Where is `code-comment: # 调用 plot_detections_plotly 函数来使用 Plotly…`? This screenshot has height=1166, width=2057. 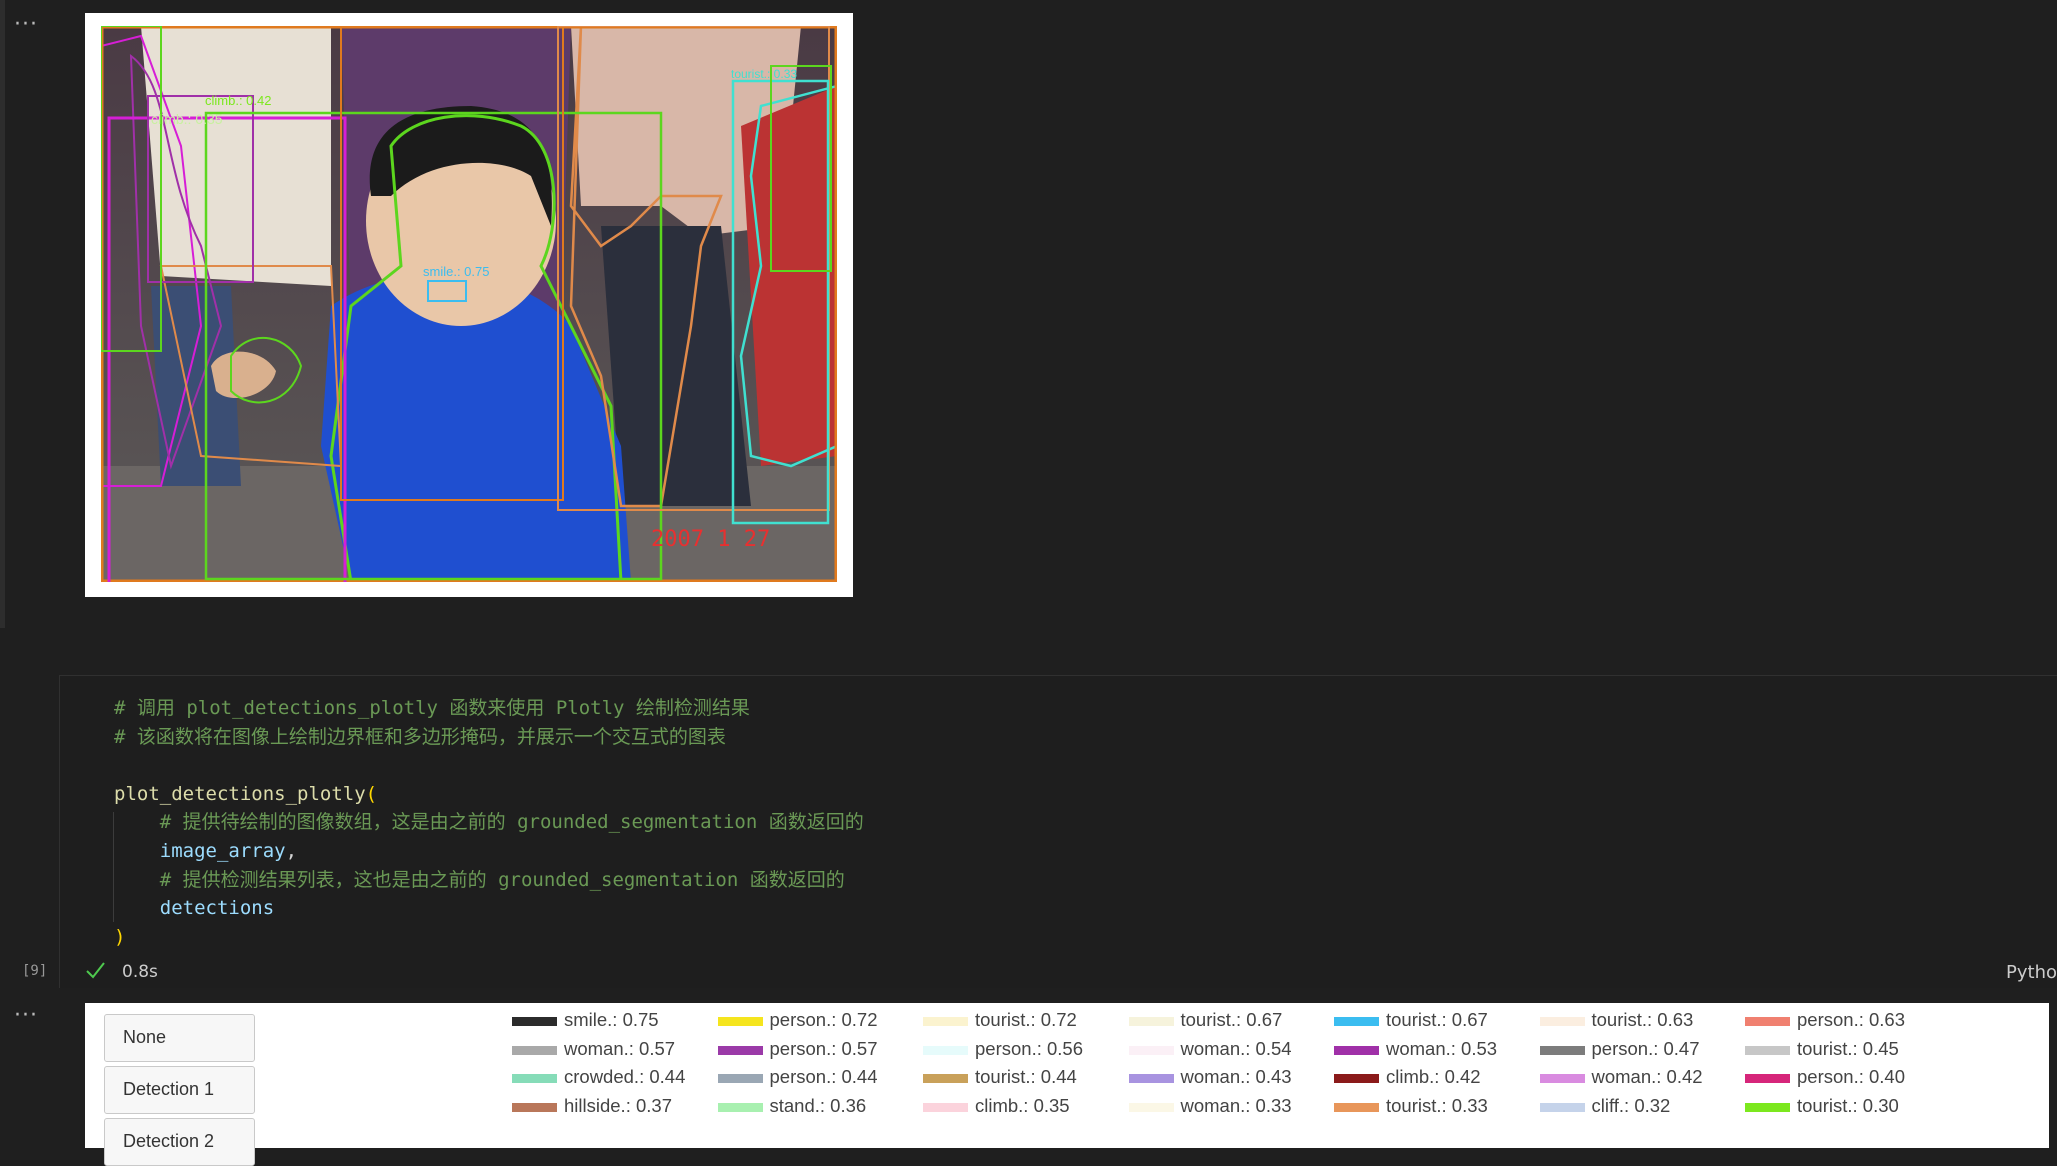 code-comment: # 调用 plot_detections_plotly 函数来使用 Plotly… is located at coordinates (432, 708).